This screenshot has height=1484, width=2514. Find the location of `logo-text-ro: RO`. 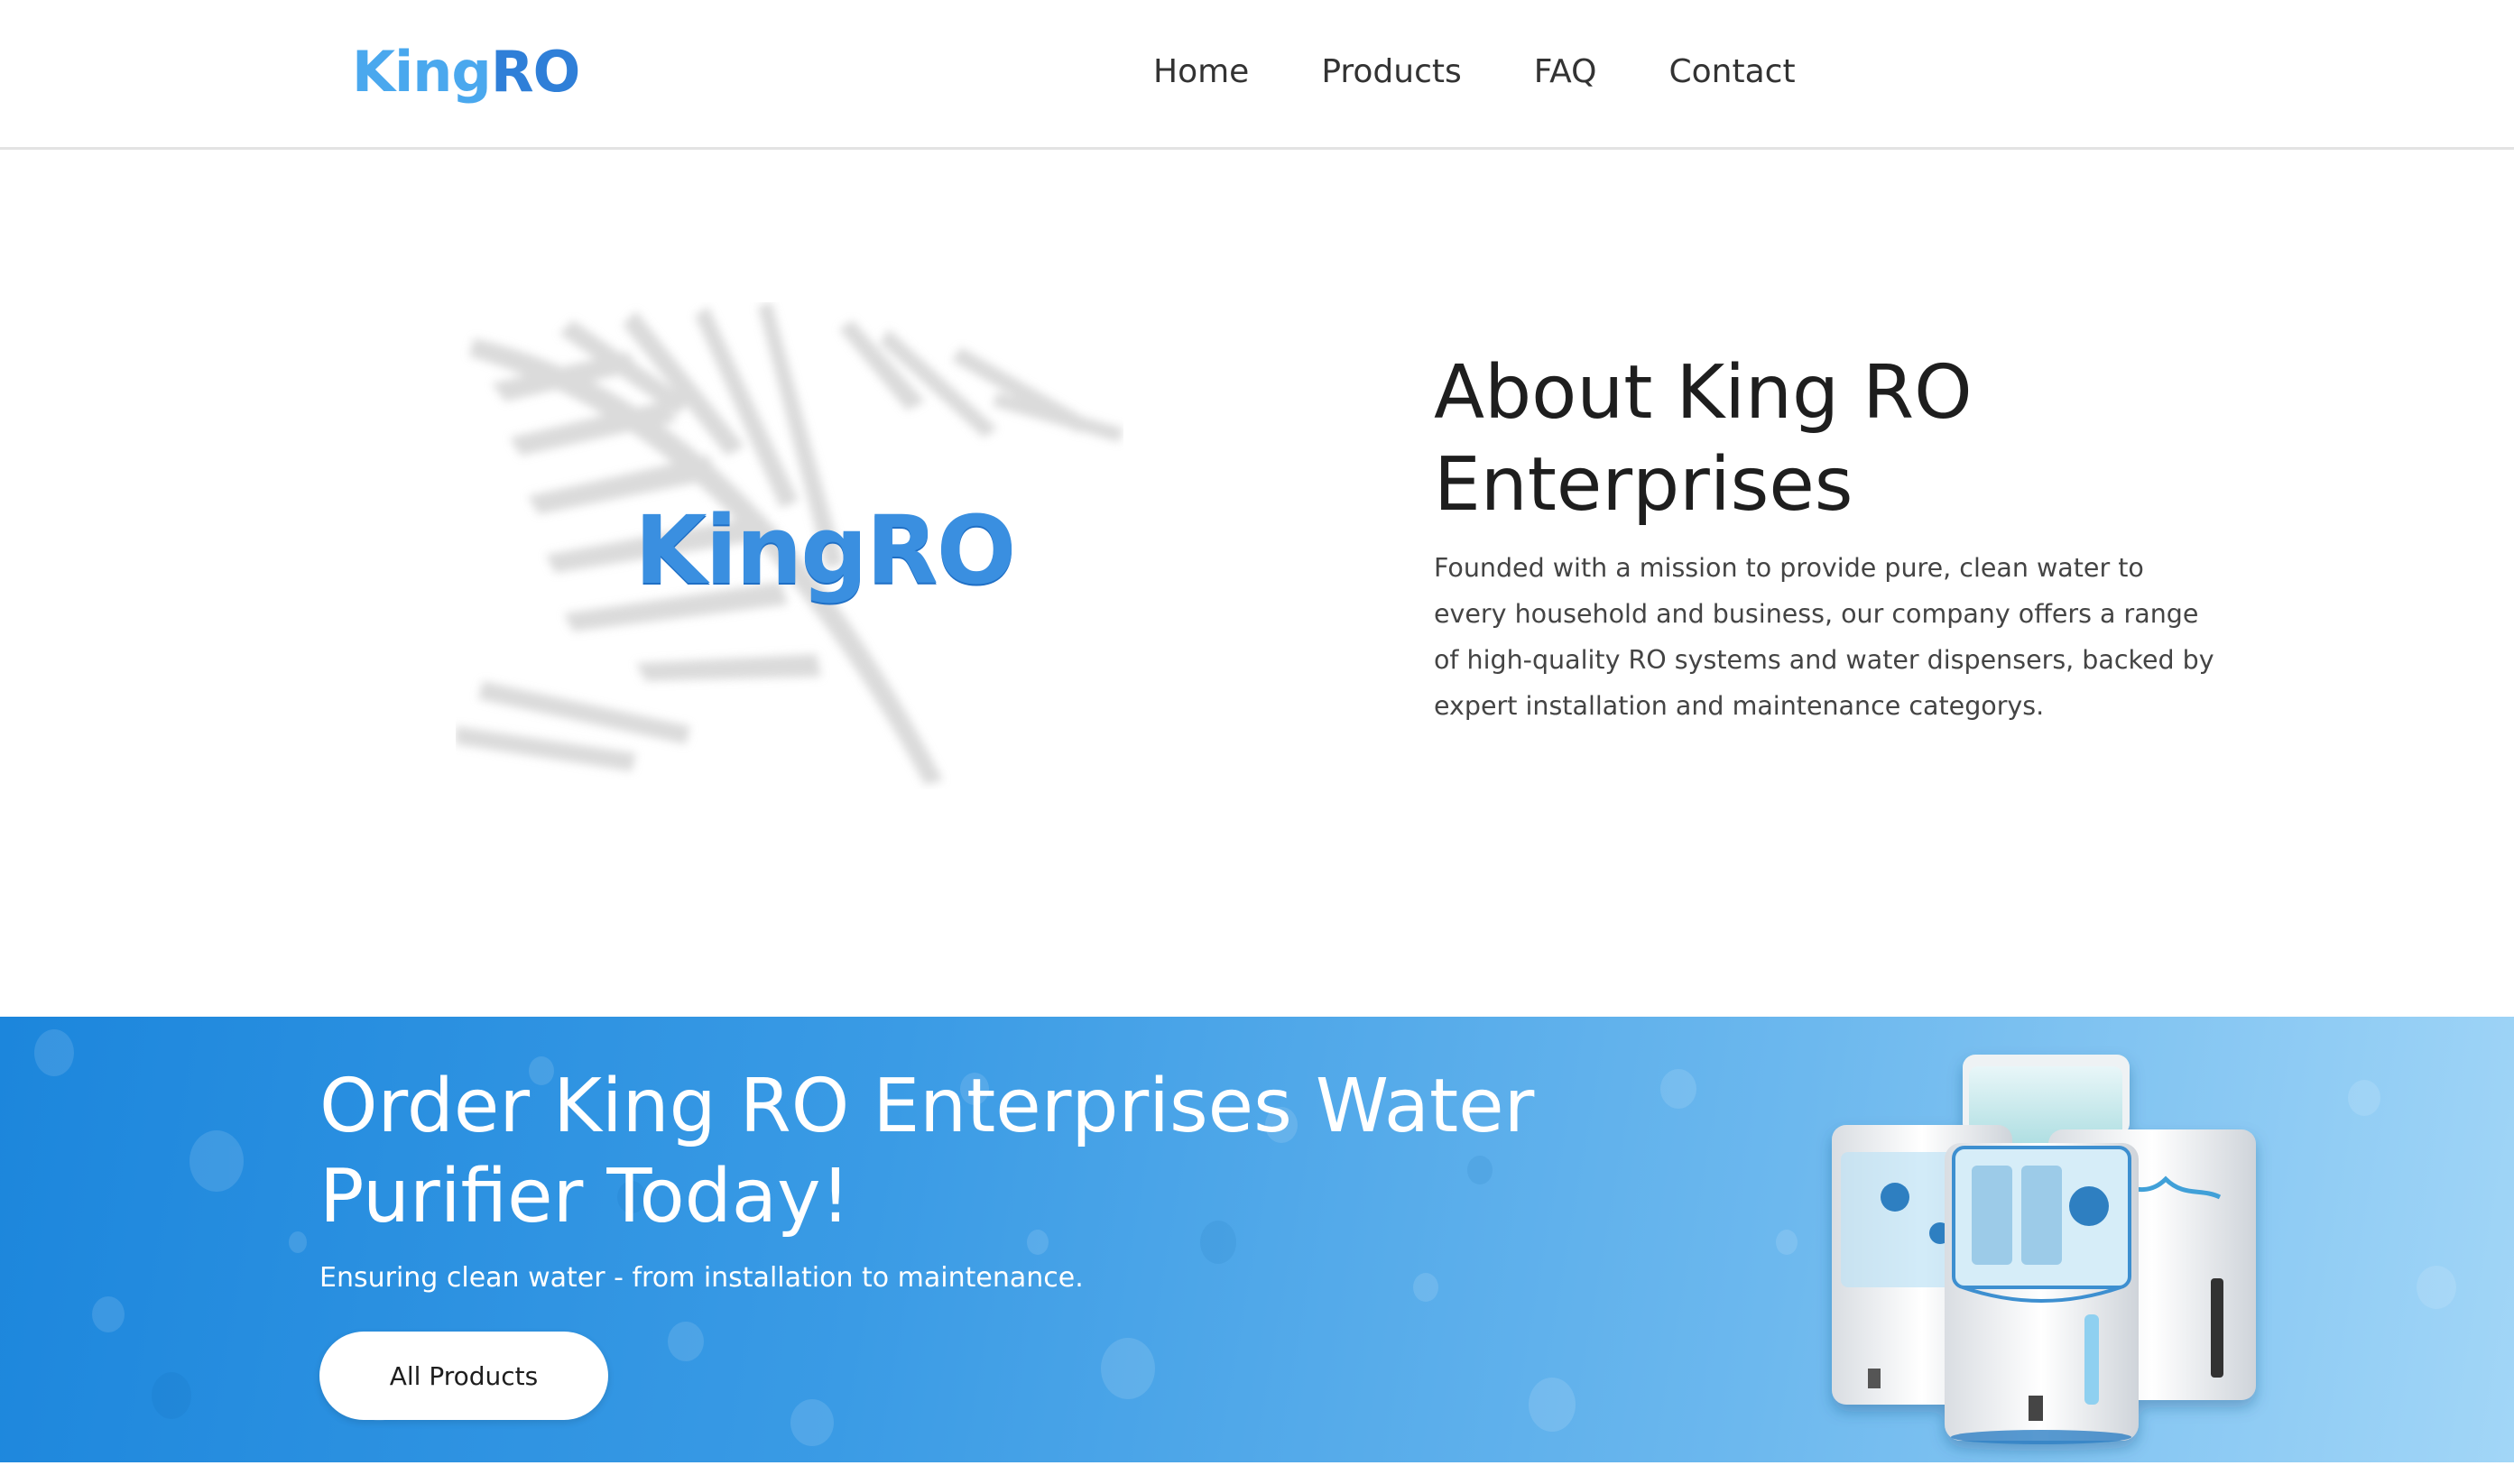

logo-text-ro: RO is located at coordinates (535, 72).